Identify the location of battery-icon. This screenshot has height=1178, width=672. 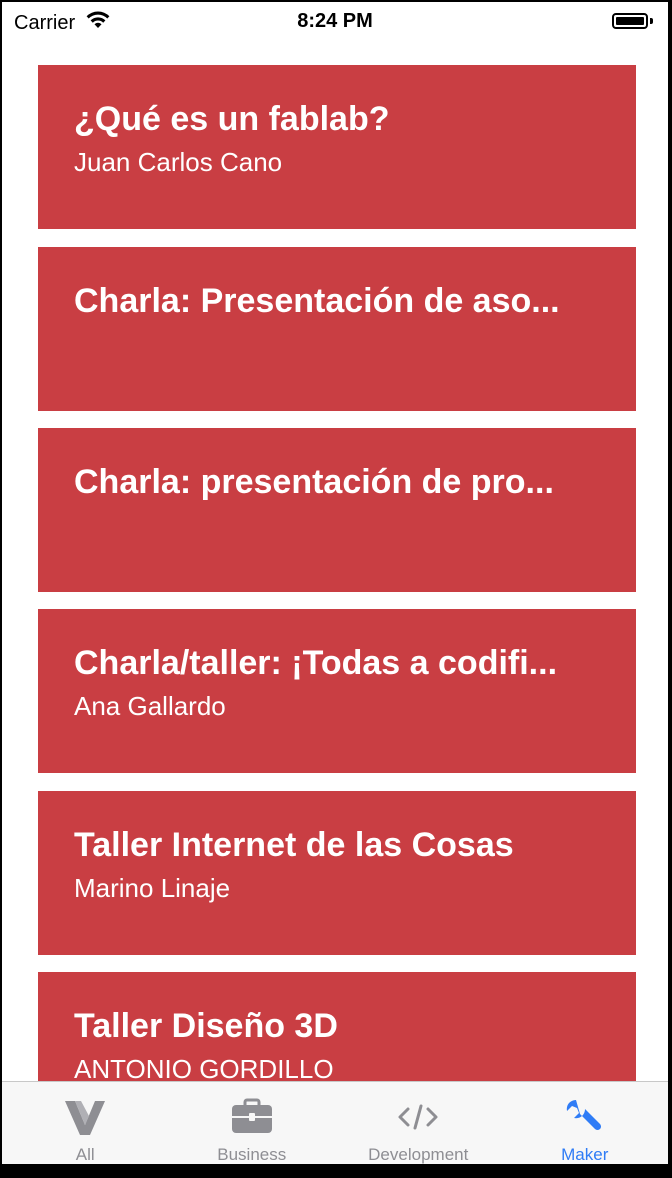
(630, 21).